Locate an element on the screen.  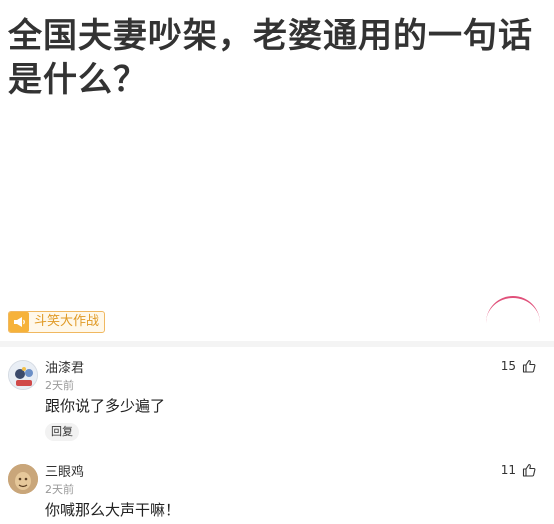
like-button: 11 is located at coordinates (518, 470).